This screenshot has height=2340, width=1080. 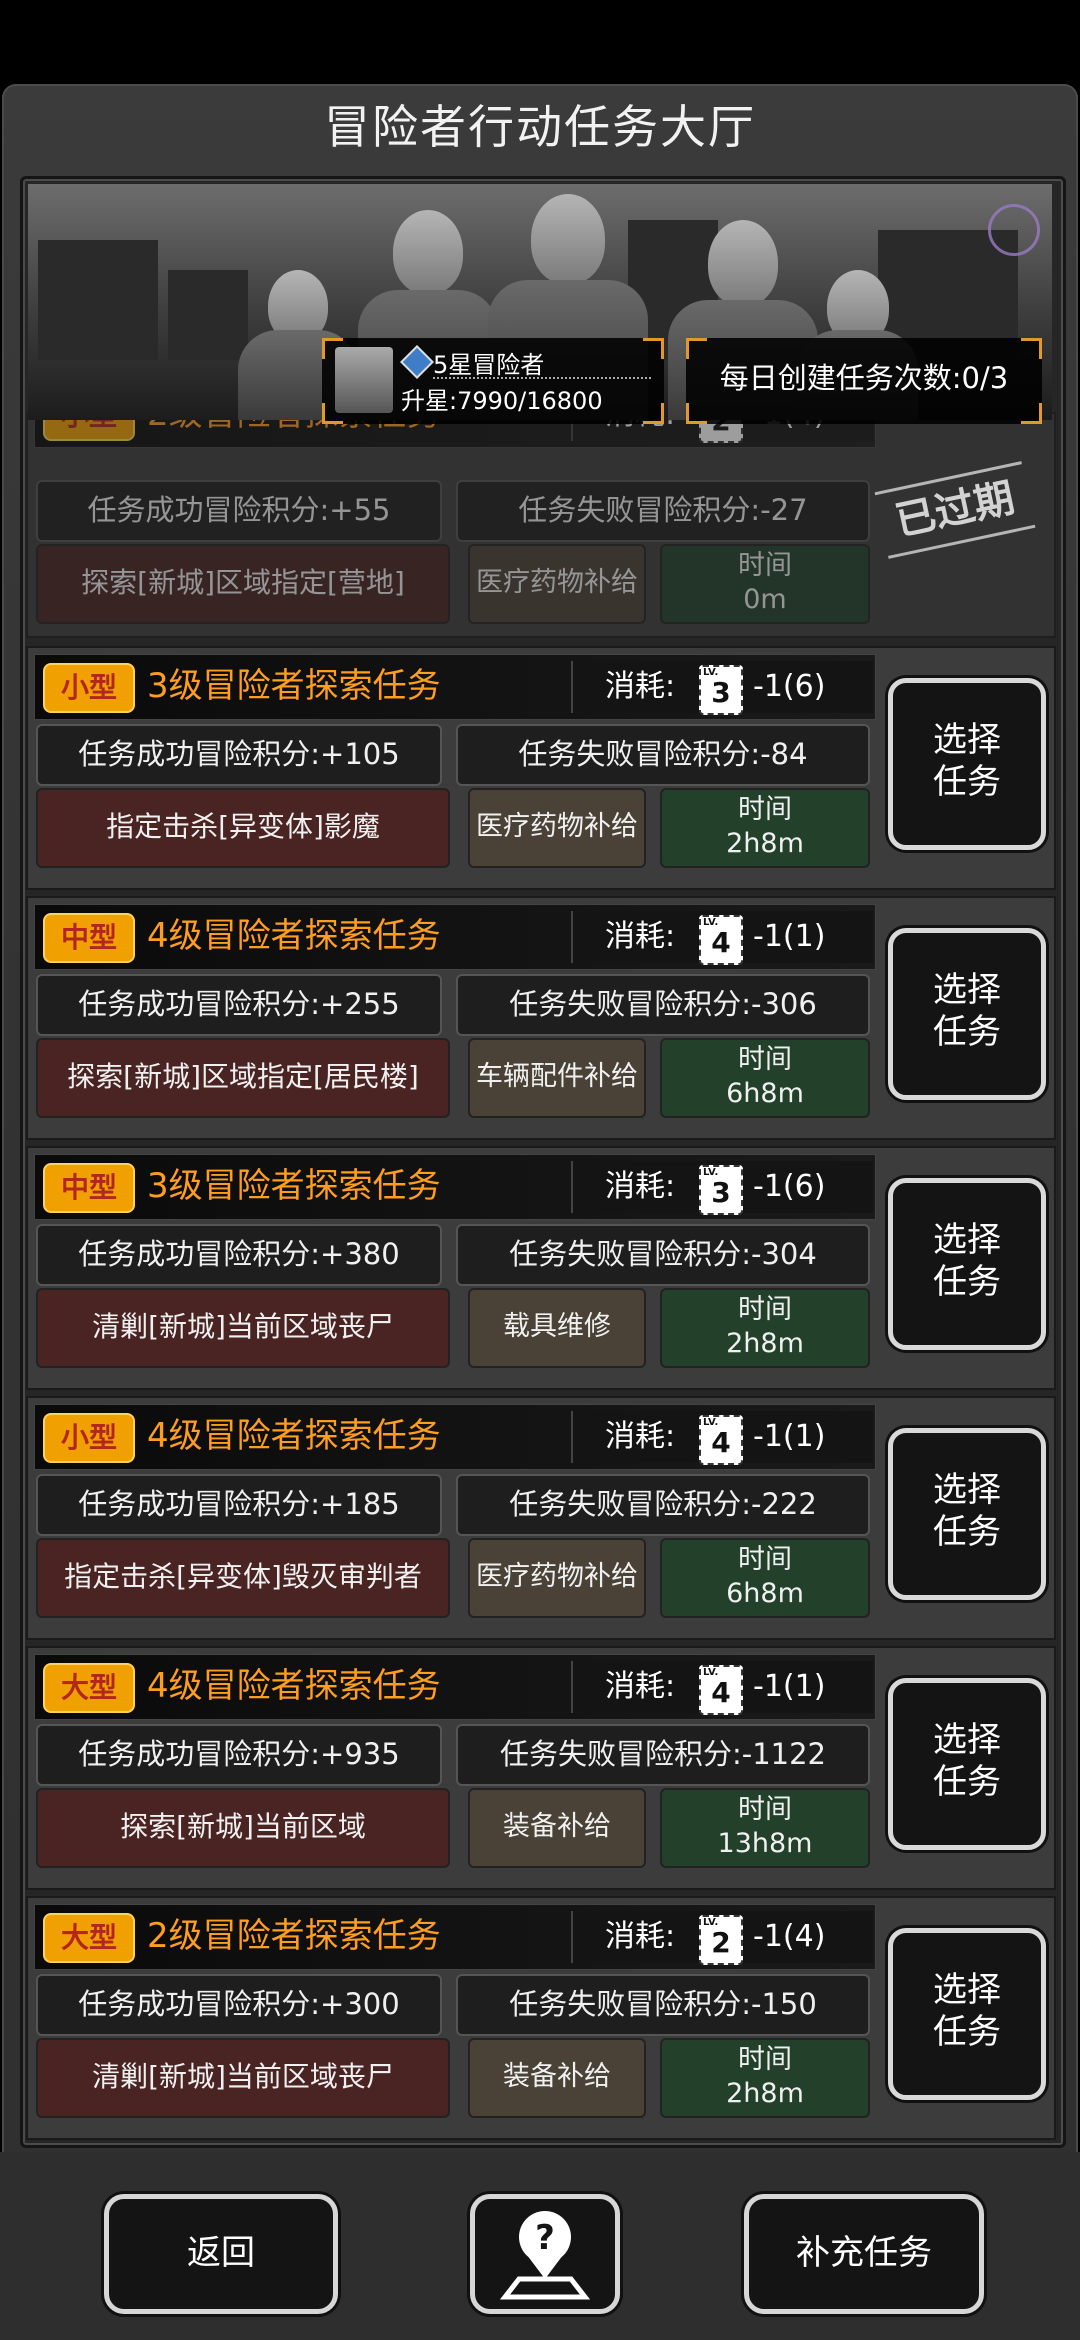 I want to click on fail-points: 任务失败冒险积分:-27, so click(x=663, y=511).